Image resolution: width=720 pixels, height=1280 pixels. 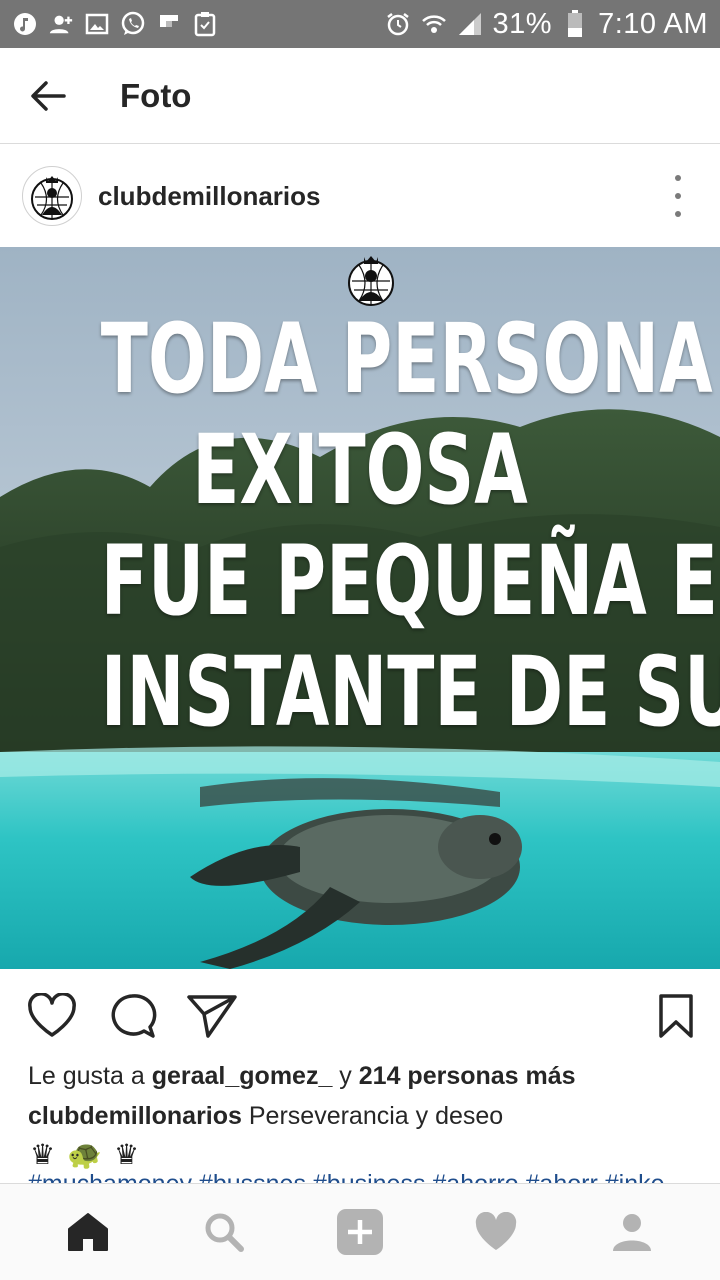 I want to click on share-button, so click(x=212, y=1016).